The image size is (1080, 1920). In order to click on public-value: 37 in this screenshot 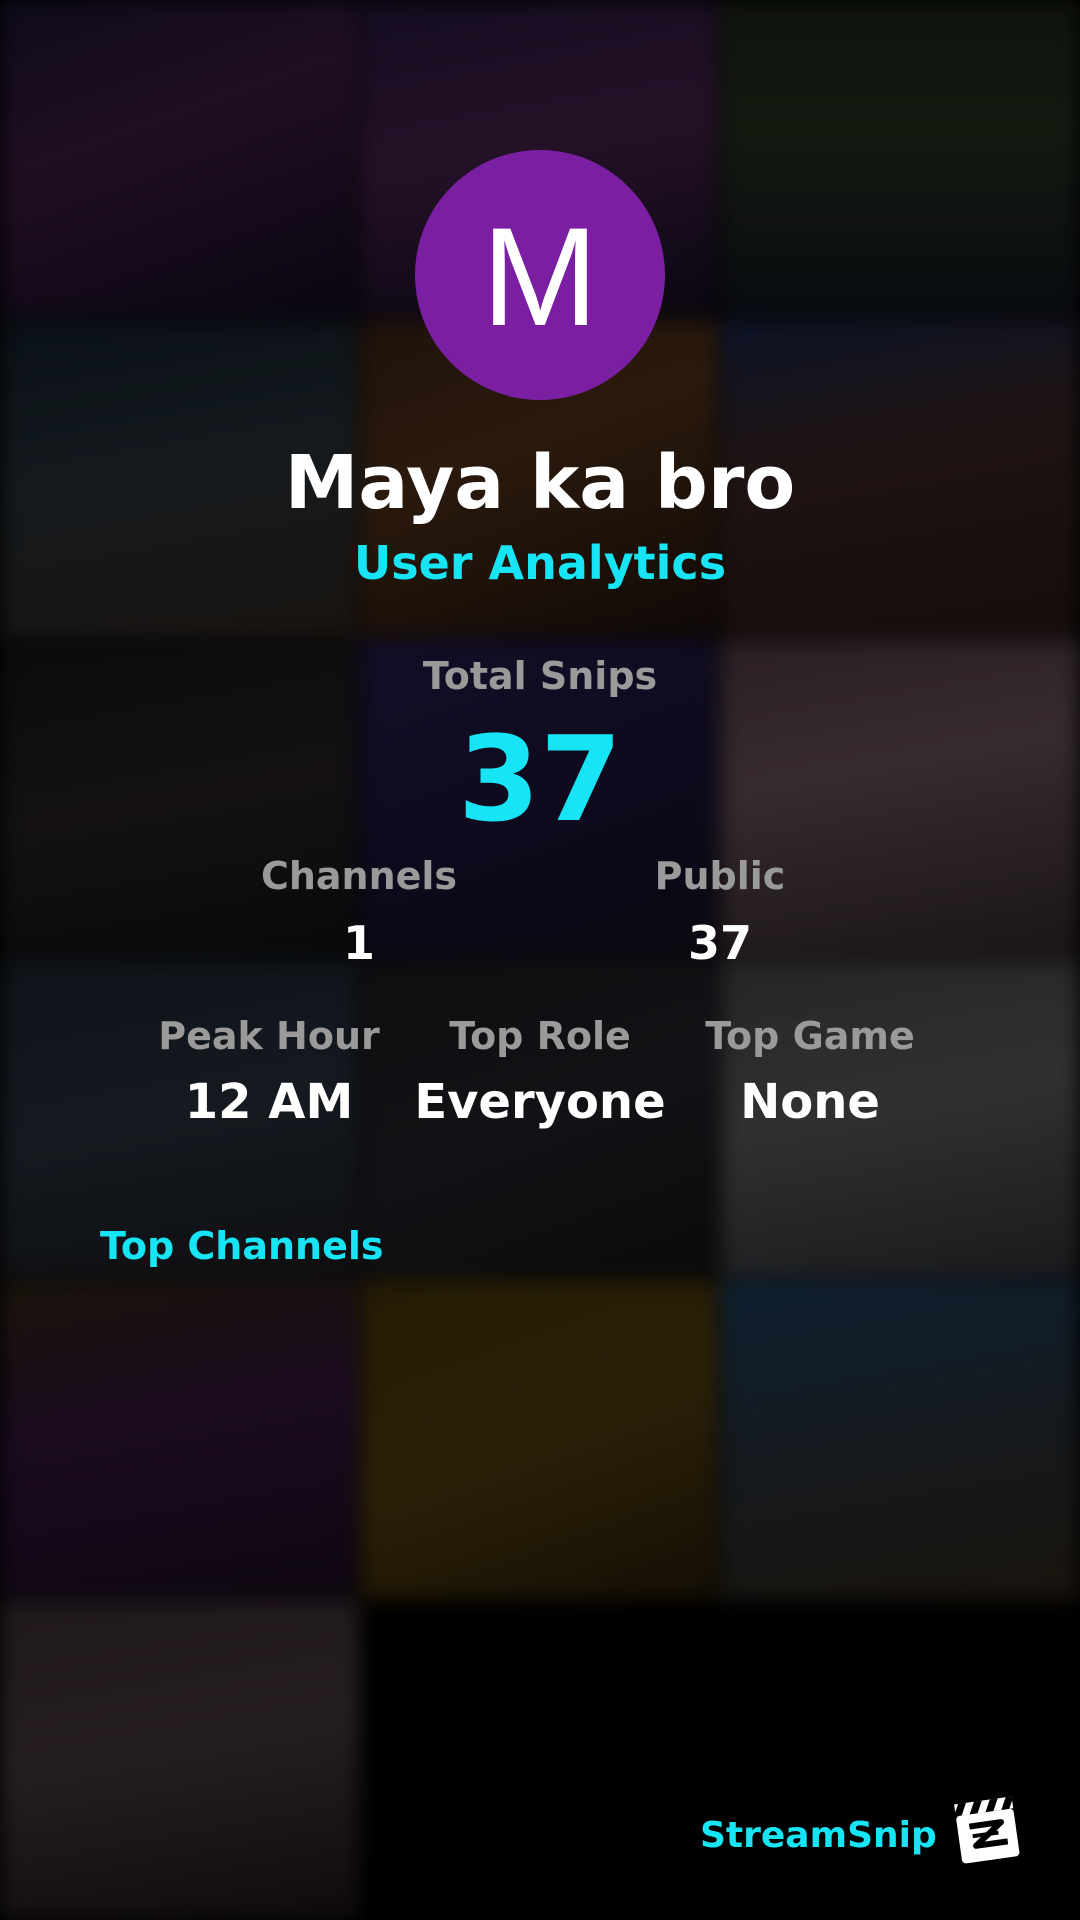, I will do `click(719, 943)`.